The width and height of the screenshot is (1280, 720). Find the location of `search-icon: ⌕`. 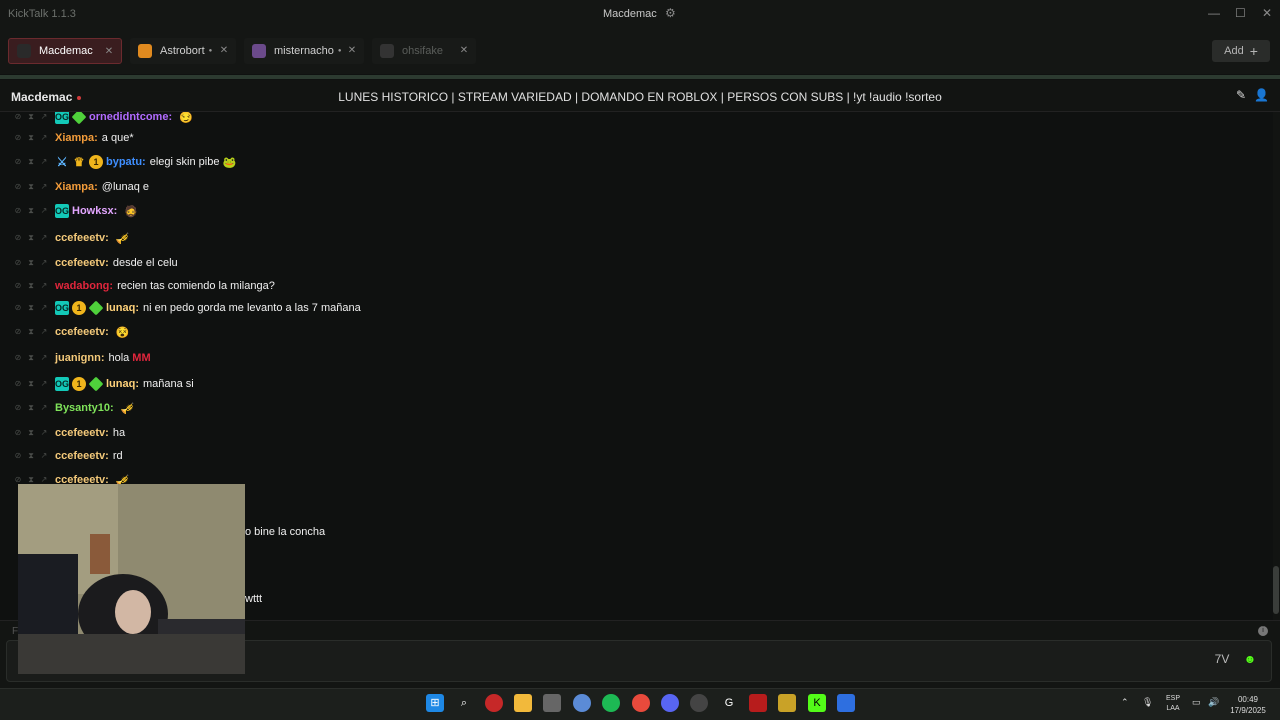

search-icon: ⌕ is located at coordinates (464, 703).